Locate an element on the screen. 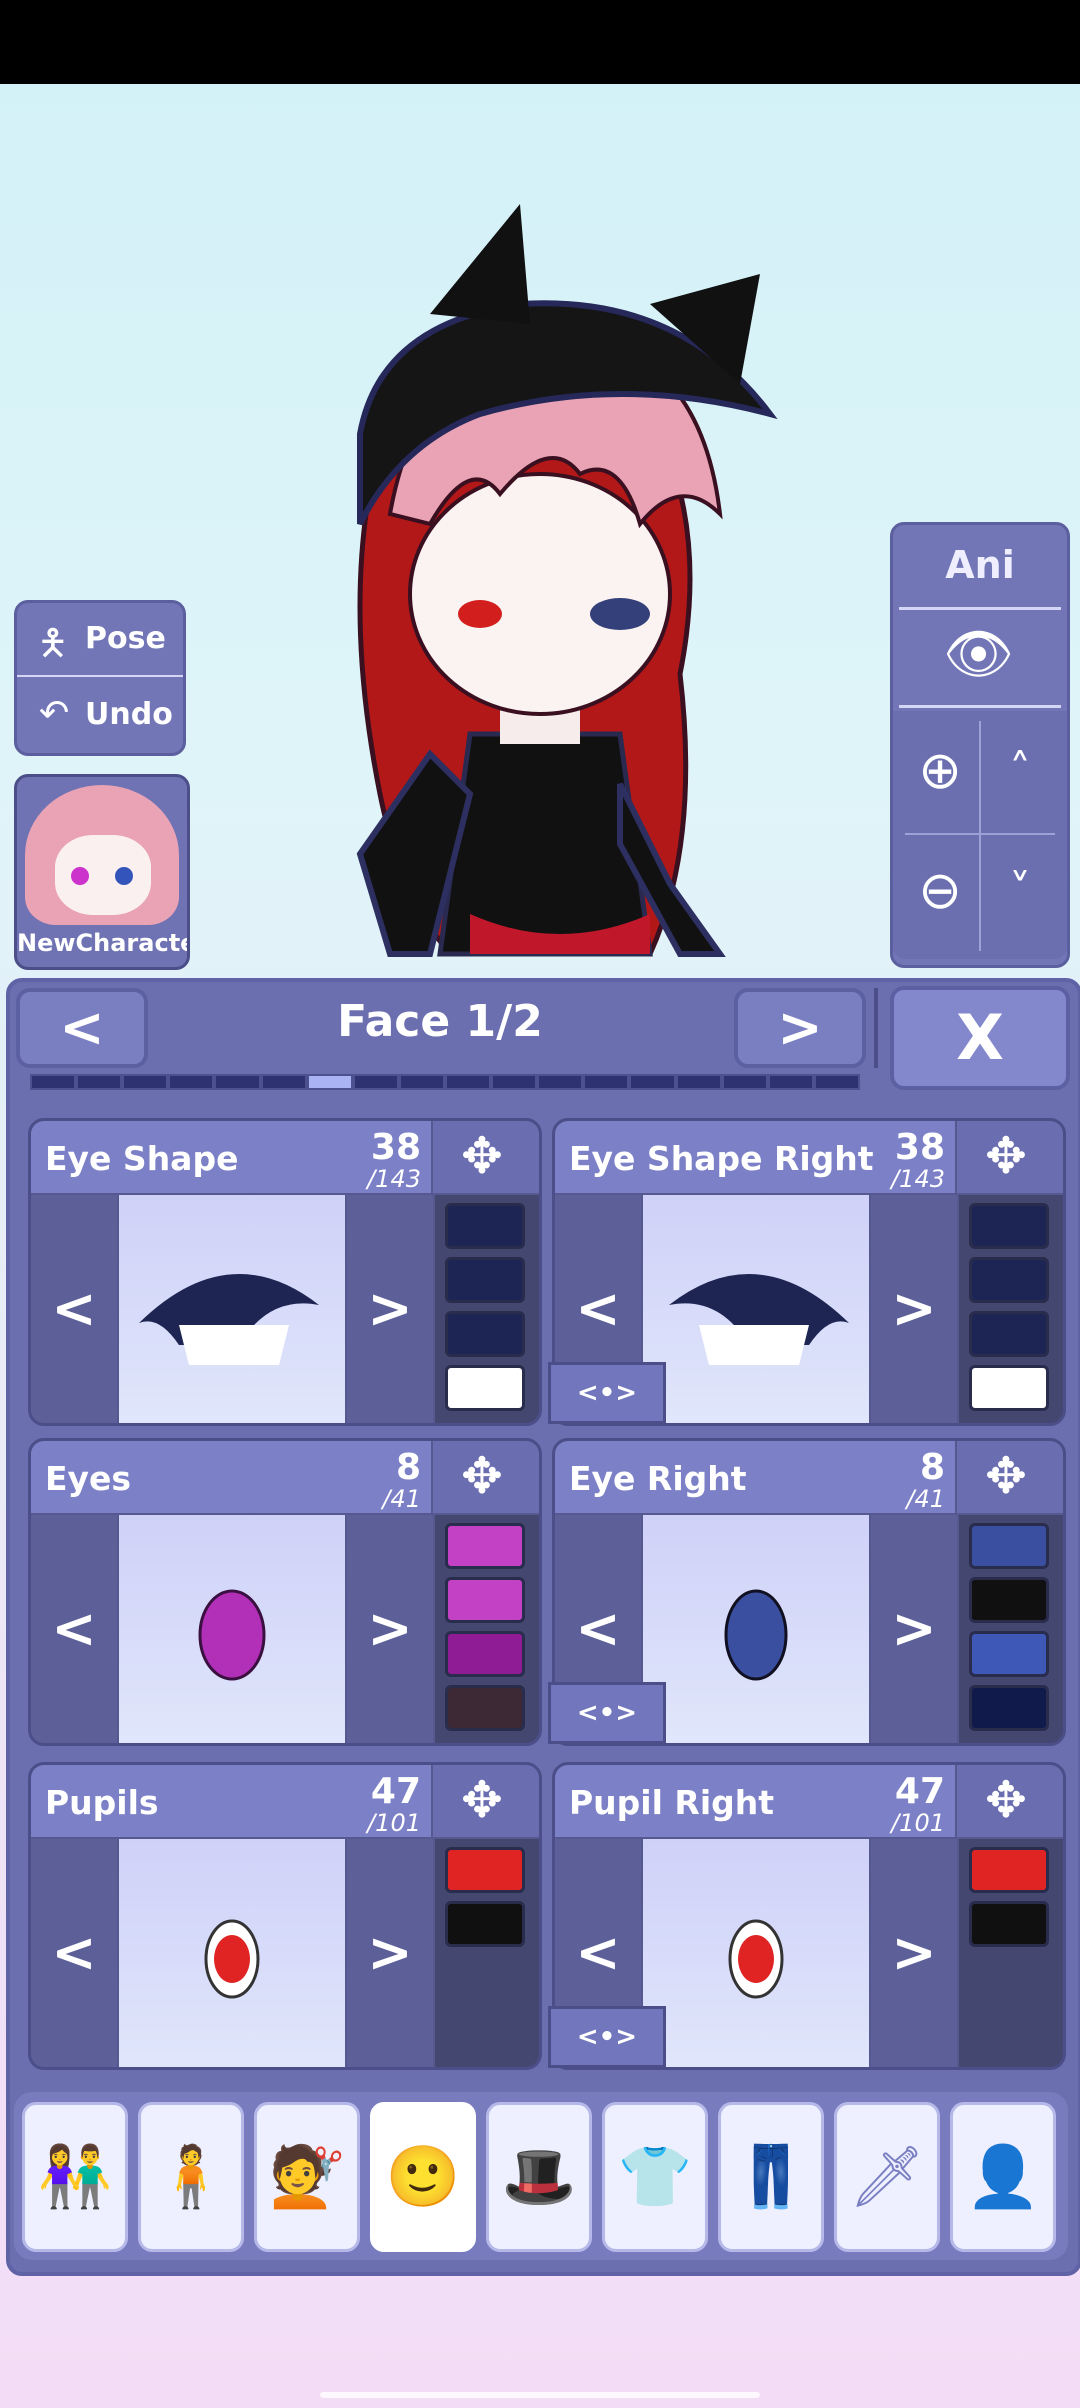 Image resolution: width=1080 pixels, height=2408 pixels. chevron-down-icon: ˅ is located at coordinates (1020, 890).